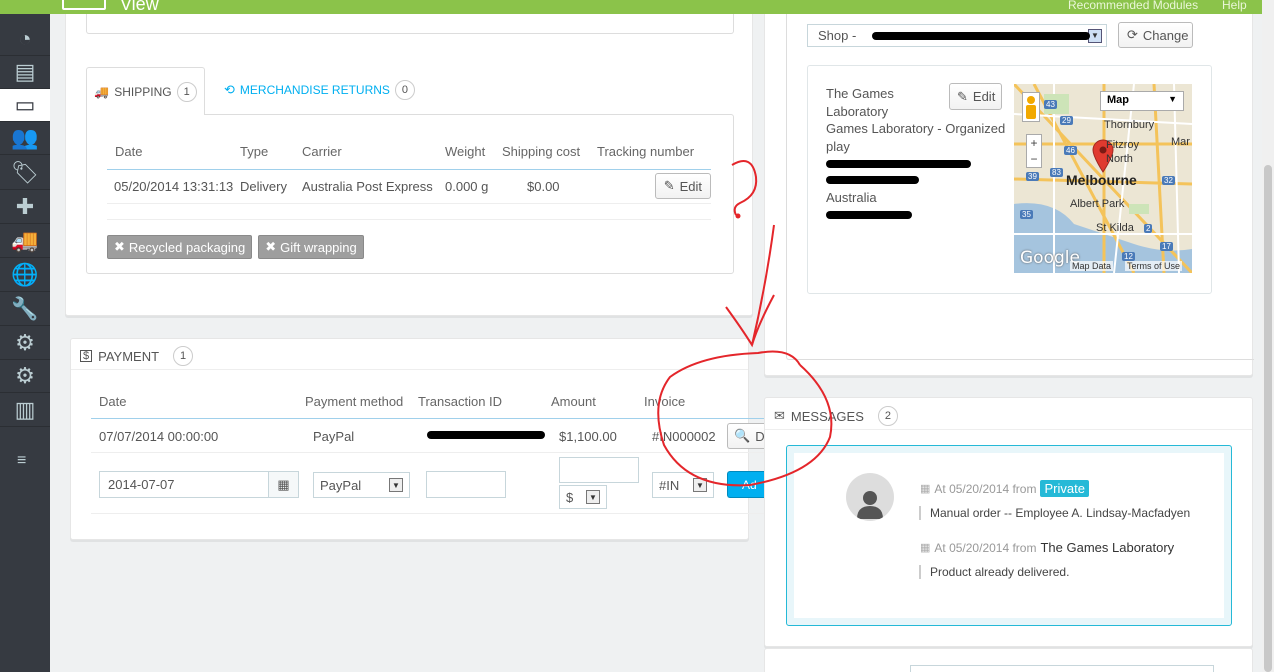 The height and width of the screenshot is (672, 1274). What do you see at coordinates (742, 435) in the screenshot?
I see `search-icon: 🔍` at bounding box center [742, 435].